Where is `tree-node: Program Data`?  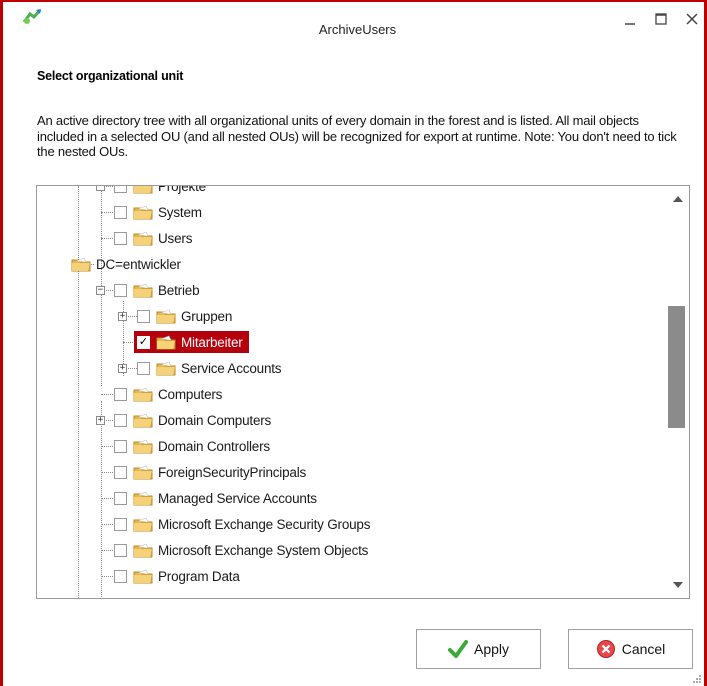
tree-node: Program Data is located at coordinates (177, 576).